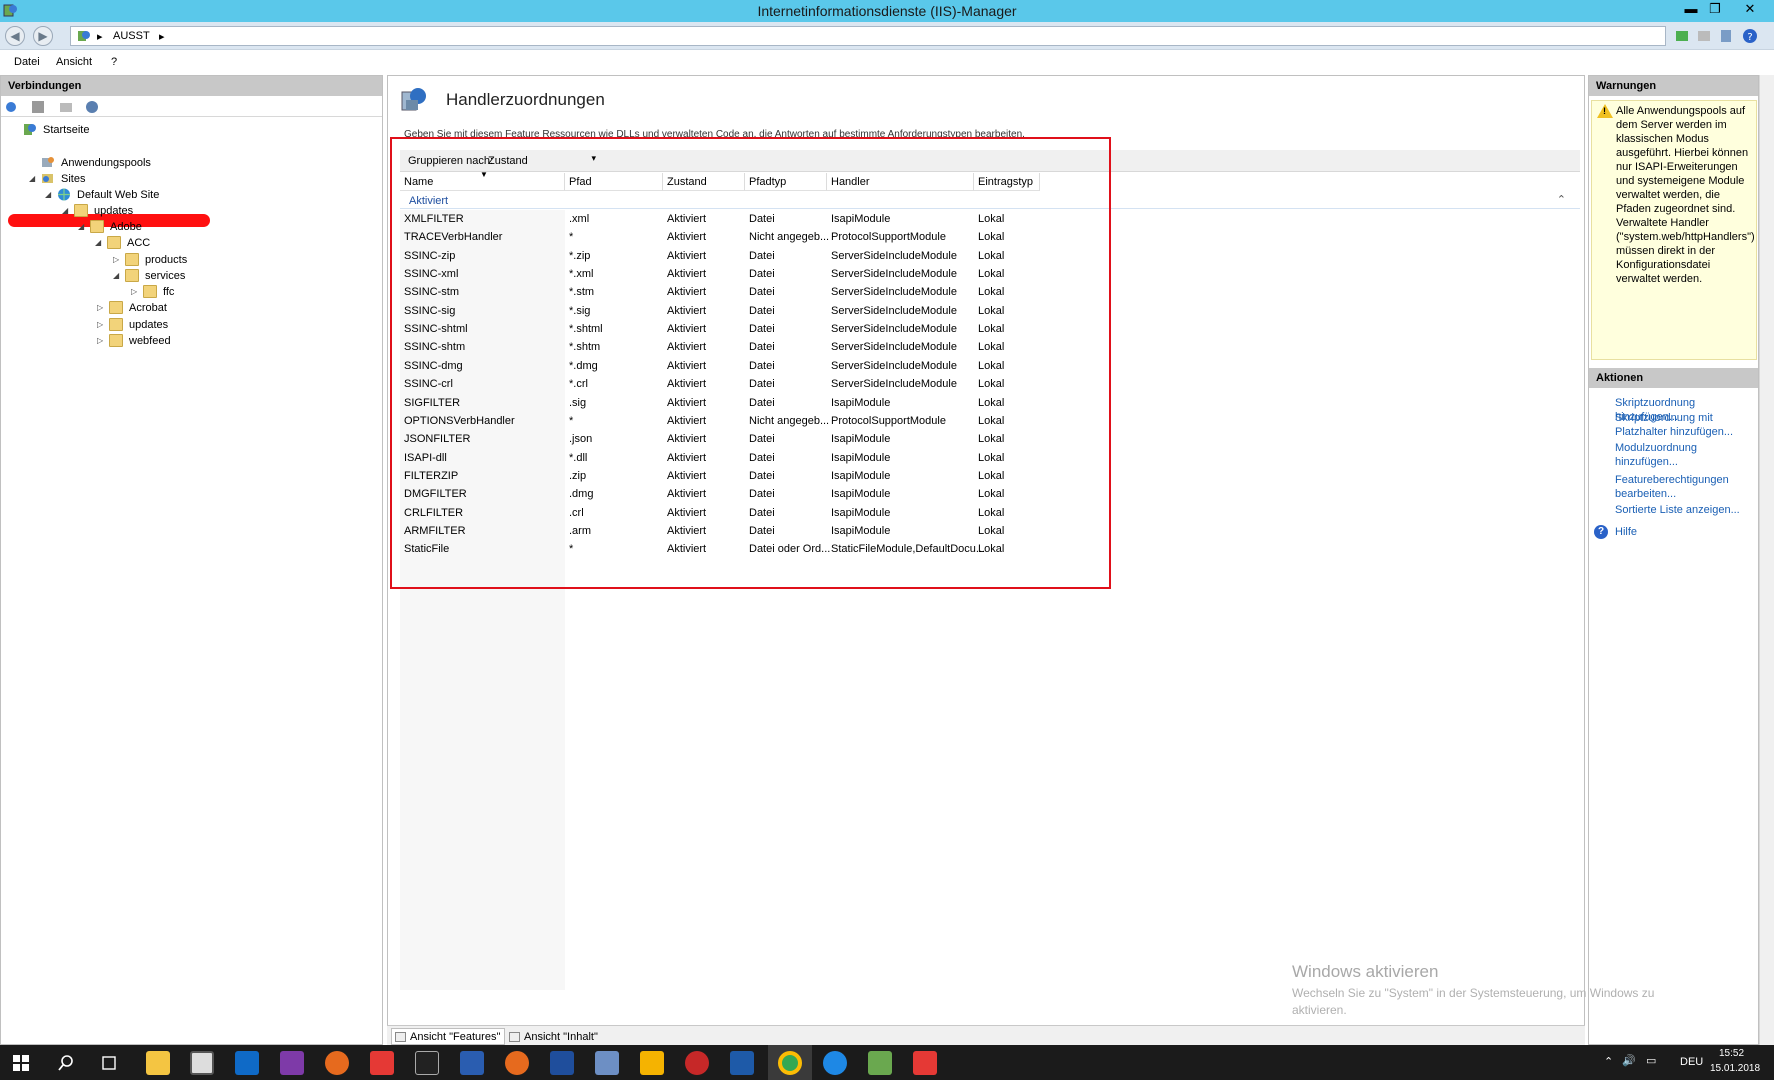 The height and width of the screenshot is (1080, 1774). Describe the element at coordinates (1561, 199) in the screenshot. I see `collapse-group-icon: ⌃` at that location.